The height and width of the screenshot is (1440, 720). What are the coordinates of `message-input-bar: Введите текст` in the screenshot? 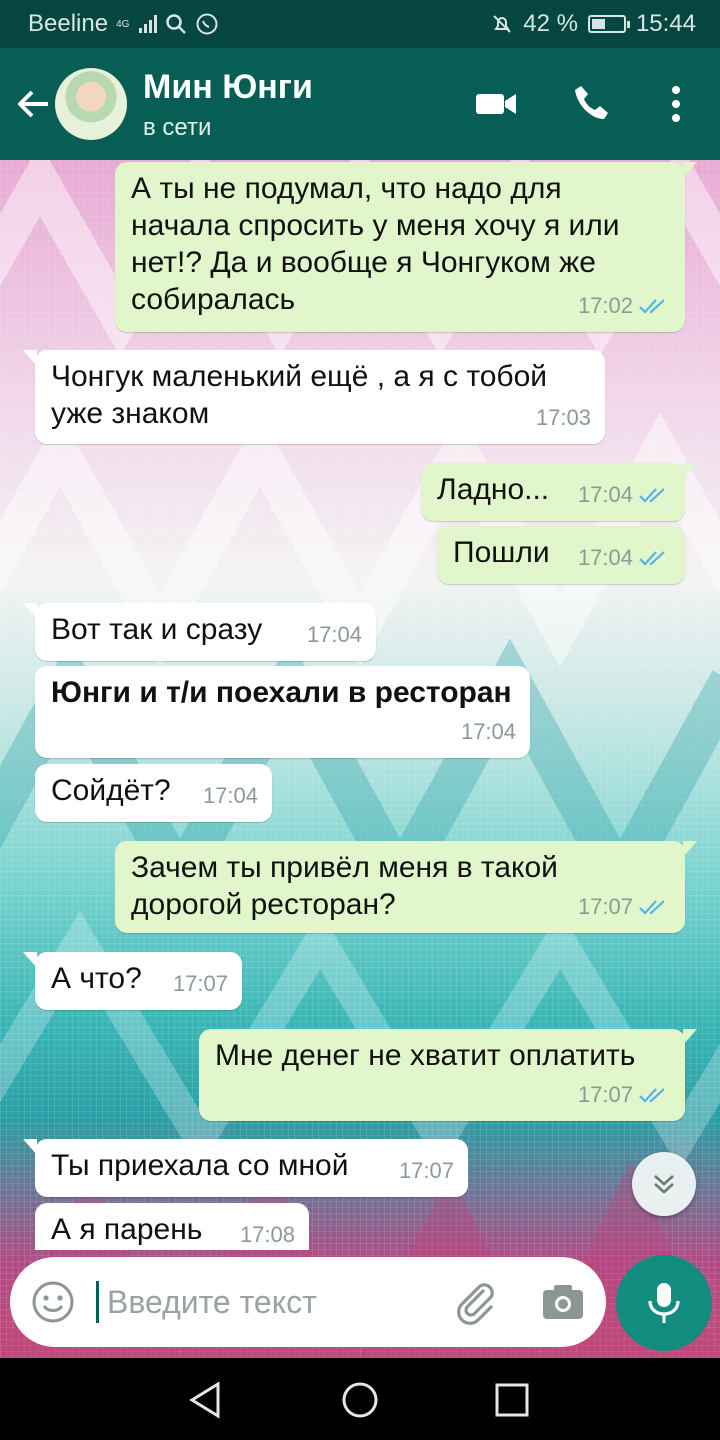 It's located at (308, 1302).